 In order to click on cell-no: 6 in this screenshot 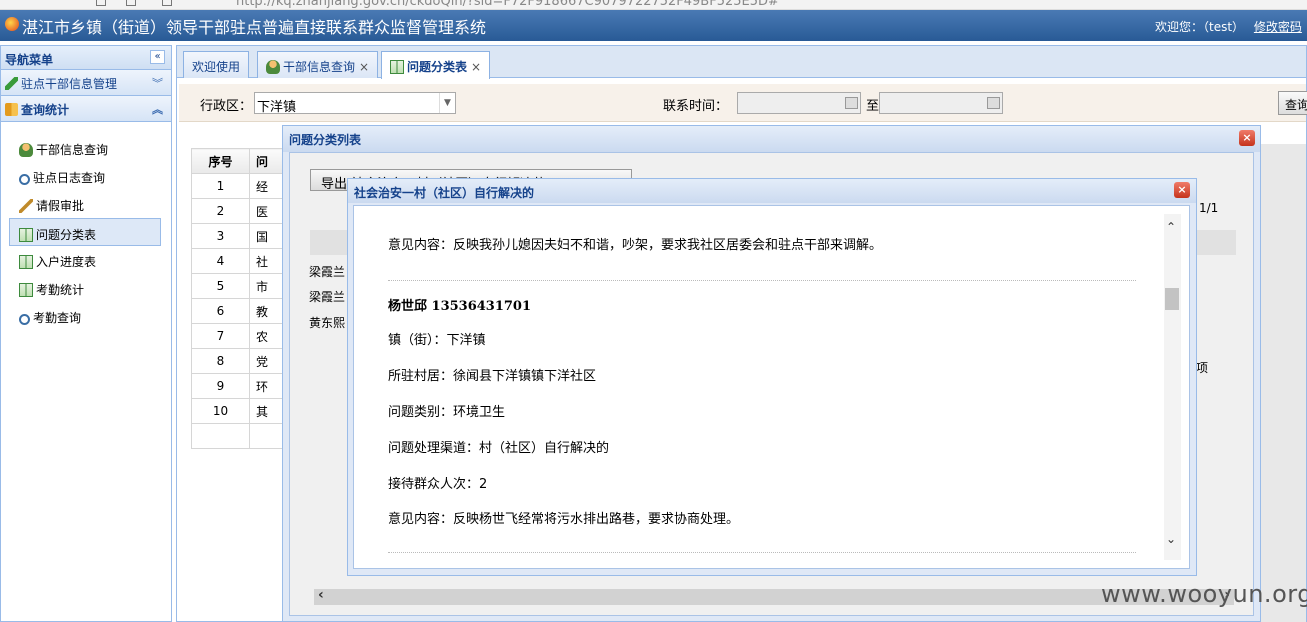, I will do `click(220, 311)`.